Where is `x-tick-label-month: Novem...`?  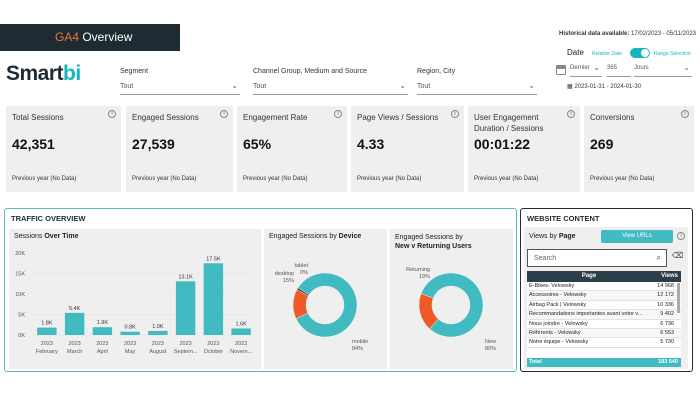 x-tick-label-month: Novem... is located at coordinates (241, 352).